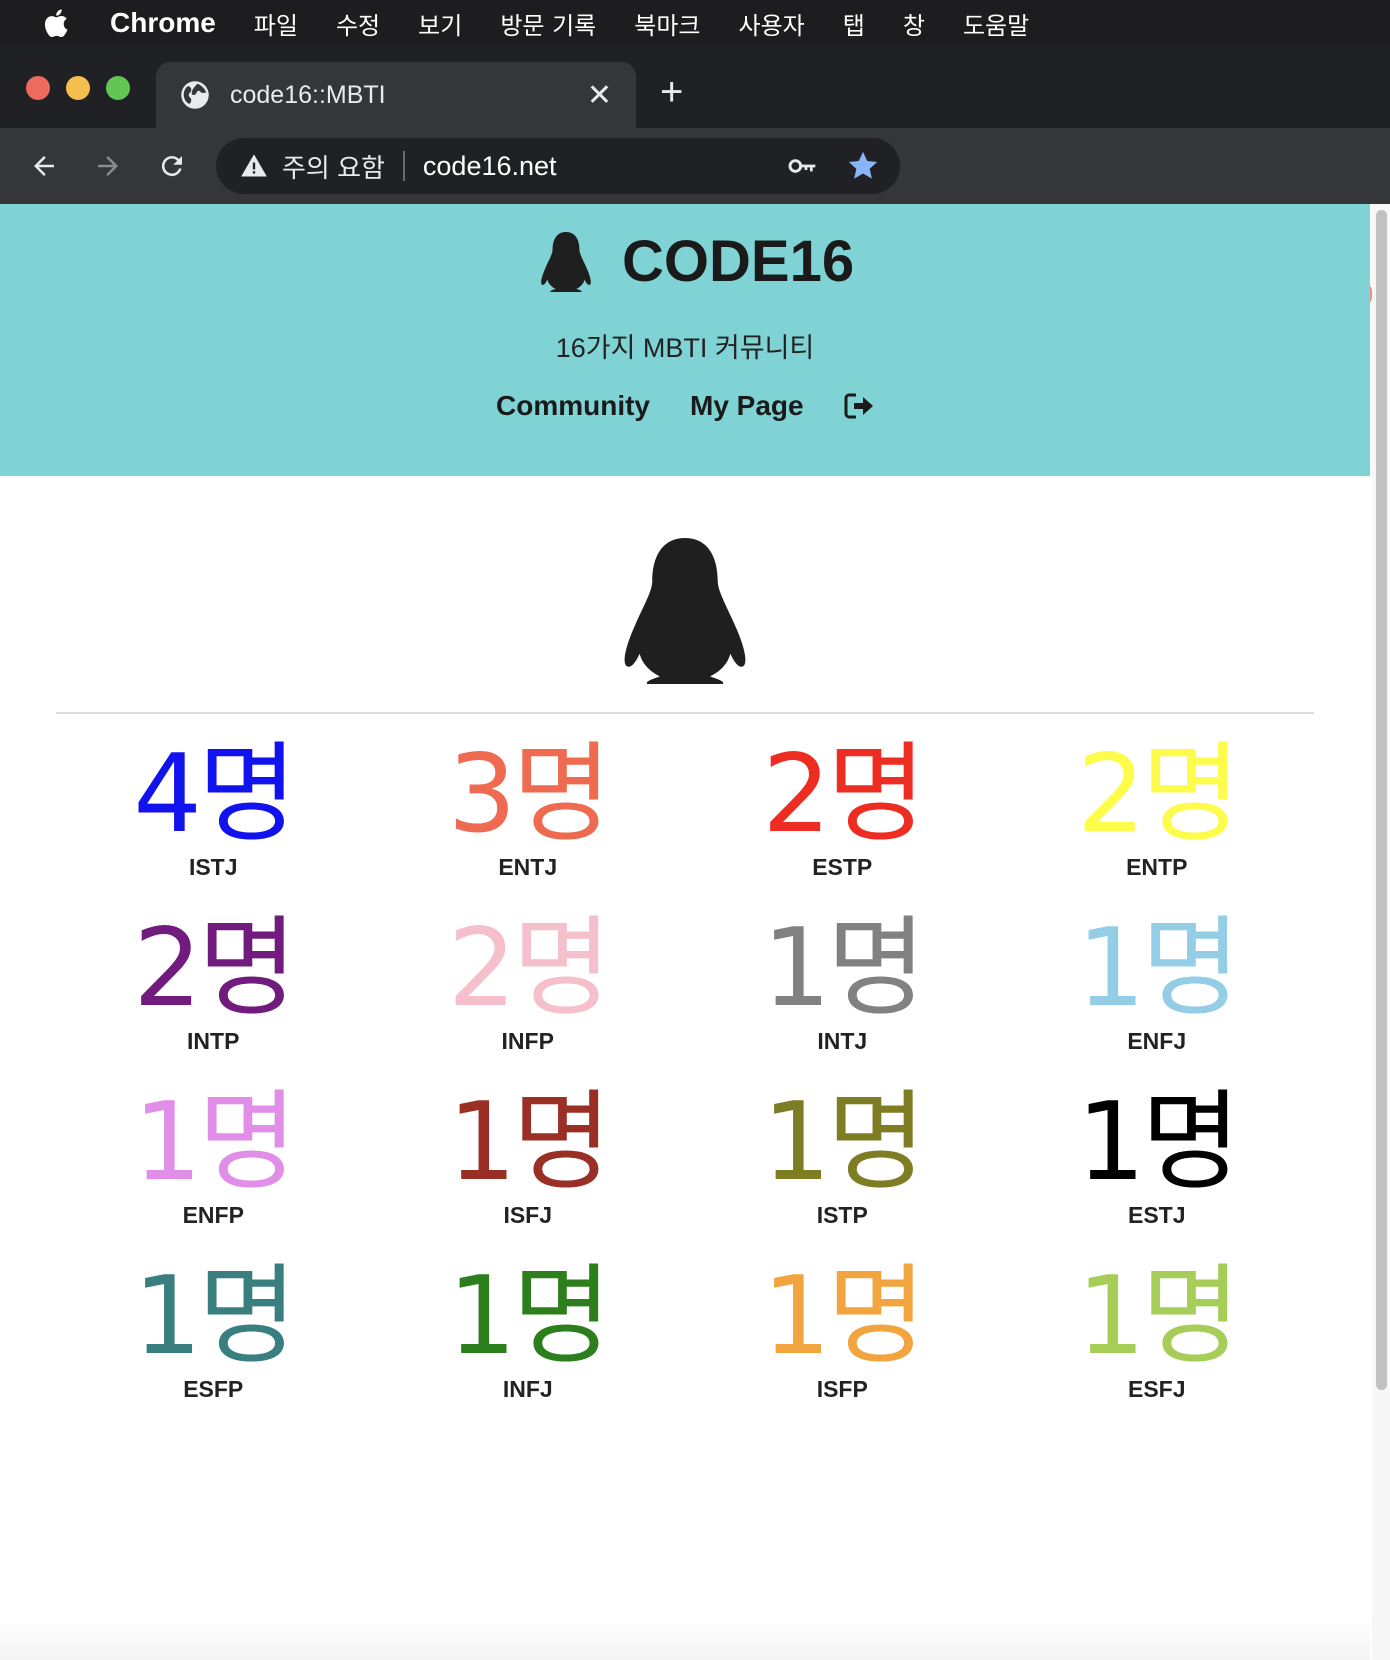 Image resolution: width=1390 pixels, height=1660 pixels. I want to click on arrow-right-icon, so click(108, 166).